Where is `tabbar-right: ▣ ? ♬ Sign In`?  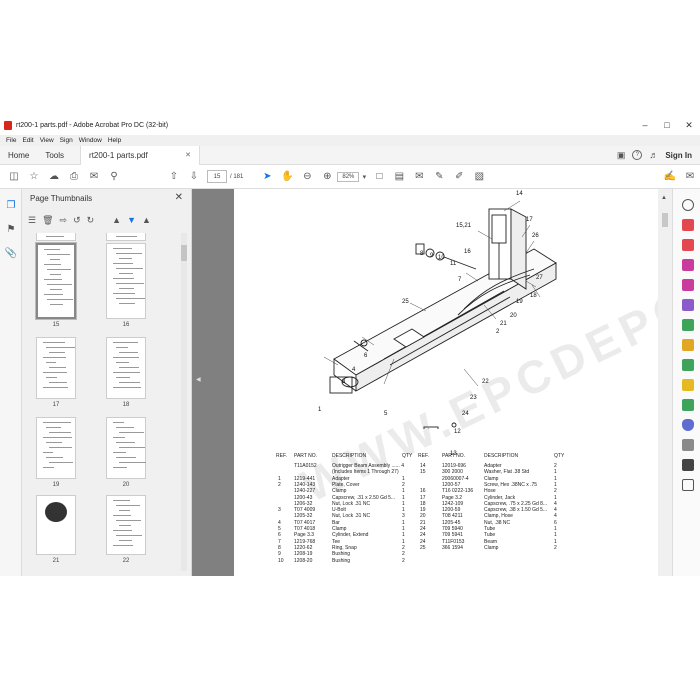
tabbar-right: ▣ ? ♬ Sign In is located at coordinates (658, 155).